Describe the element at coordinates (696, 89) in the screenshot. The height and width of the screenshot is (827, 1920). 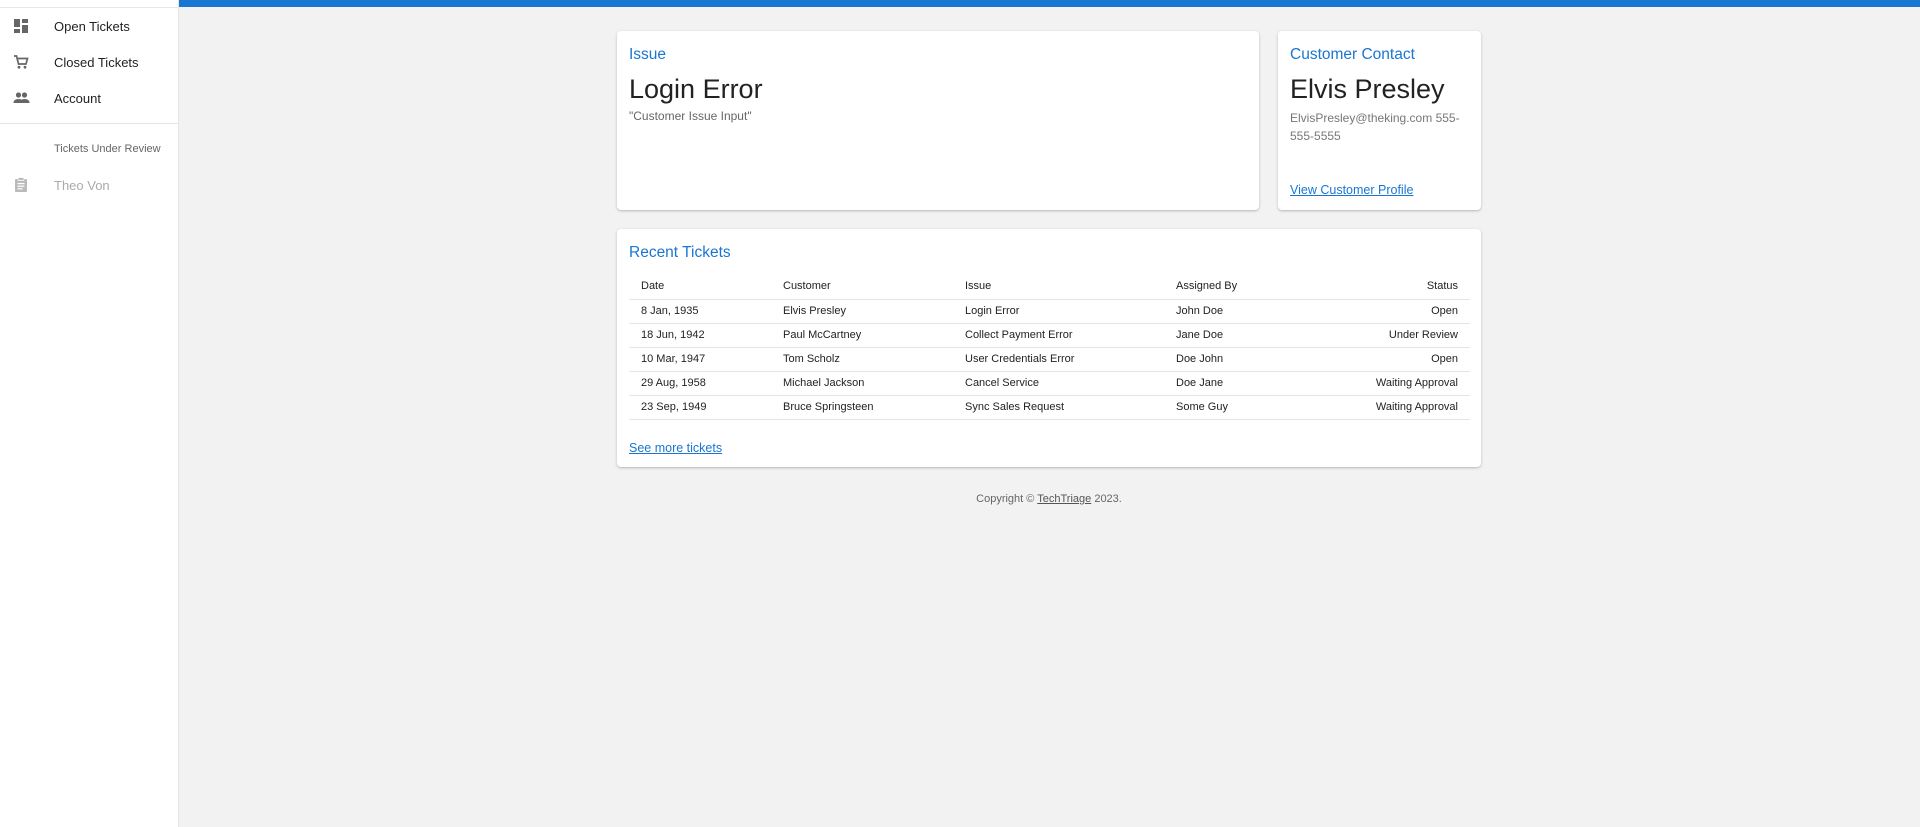
I see `issue-heading: Login Error` at that location.